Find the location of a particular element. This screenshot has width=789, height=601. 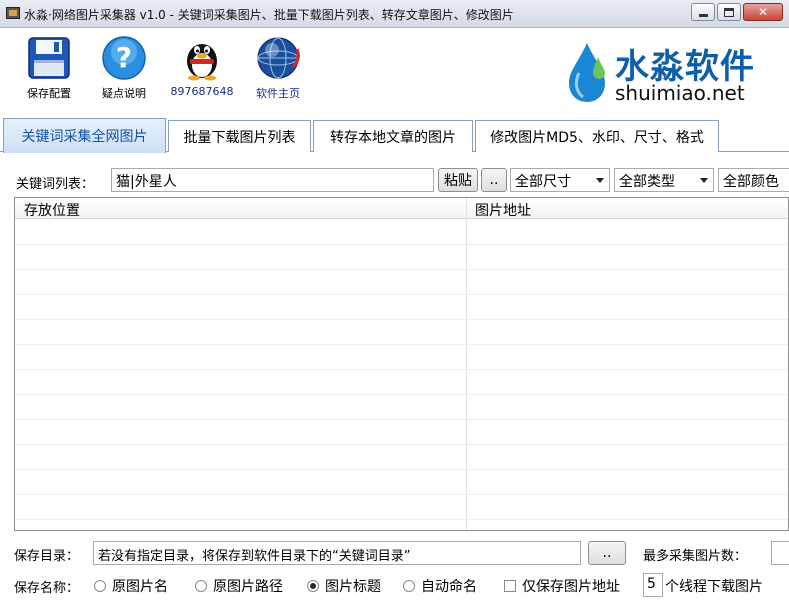

save-dir-label: 保存目录： is located at coordinates (47, 556).